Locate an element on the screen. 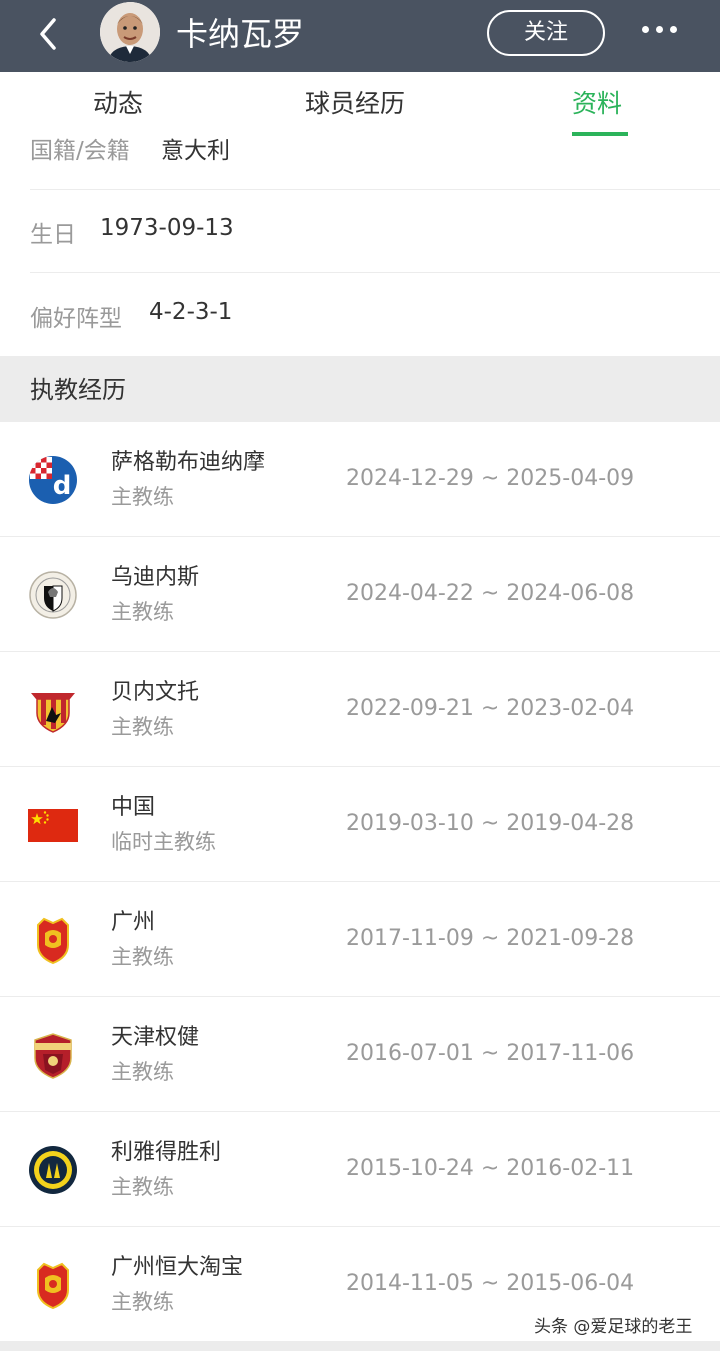 The image size is (720, 1351). info-row-nationality: 国籍/会籍 意大利 is located at coordinates (375, 148).